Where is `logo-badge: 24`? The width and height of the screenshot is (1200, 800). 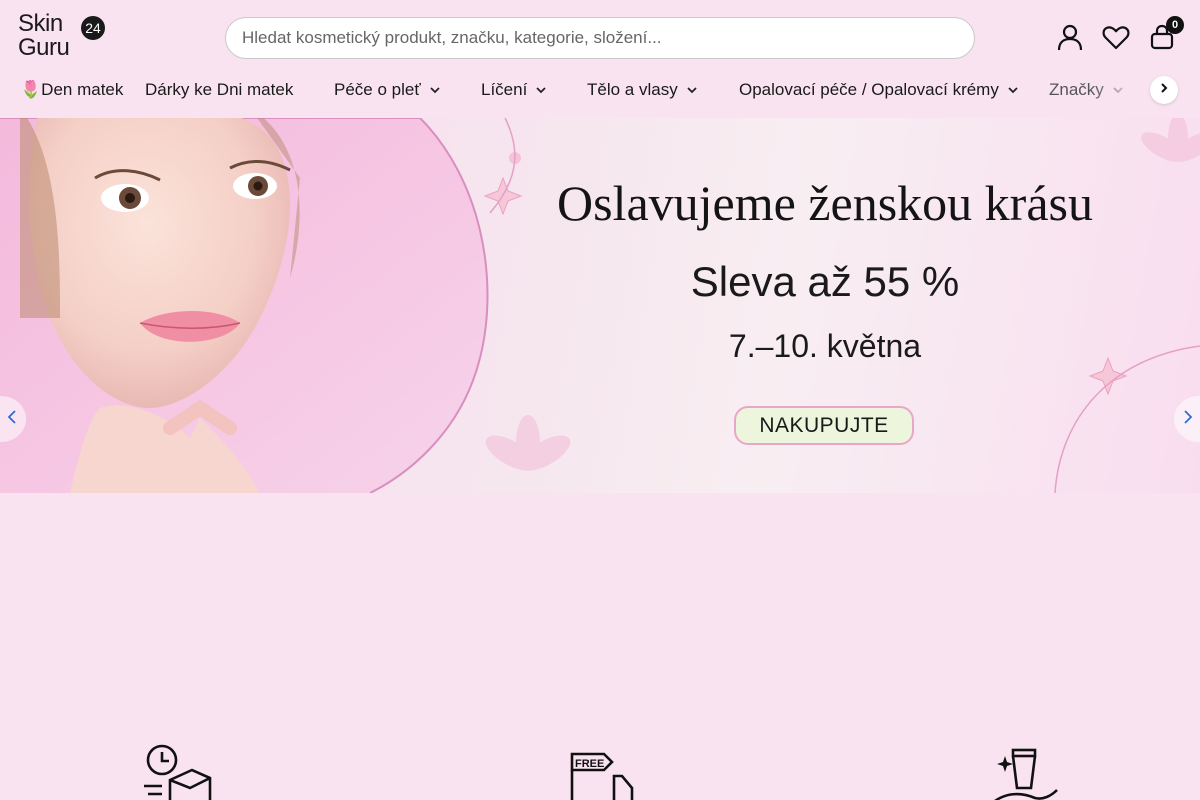 logo-badge: 24 is located at coordinates (93, 28).